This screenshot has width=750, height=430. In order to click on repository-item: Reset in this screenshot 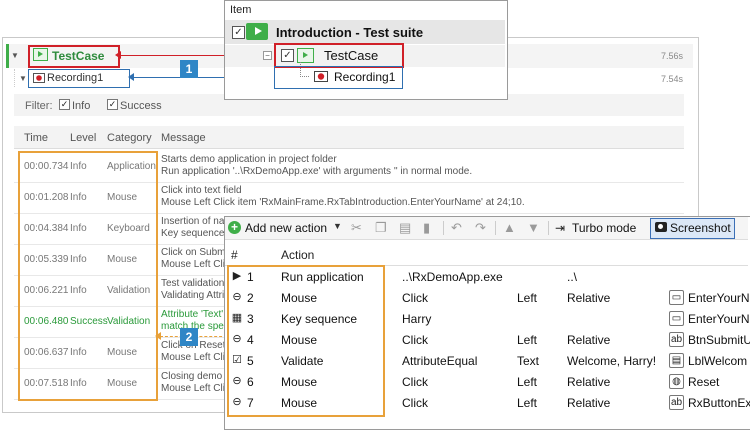, I will do `click(703, 382)`.